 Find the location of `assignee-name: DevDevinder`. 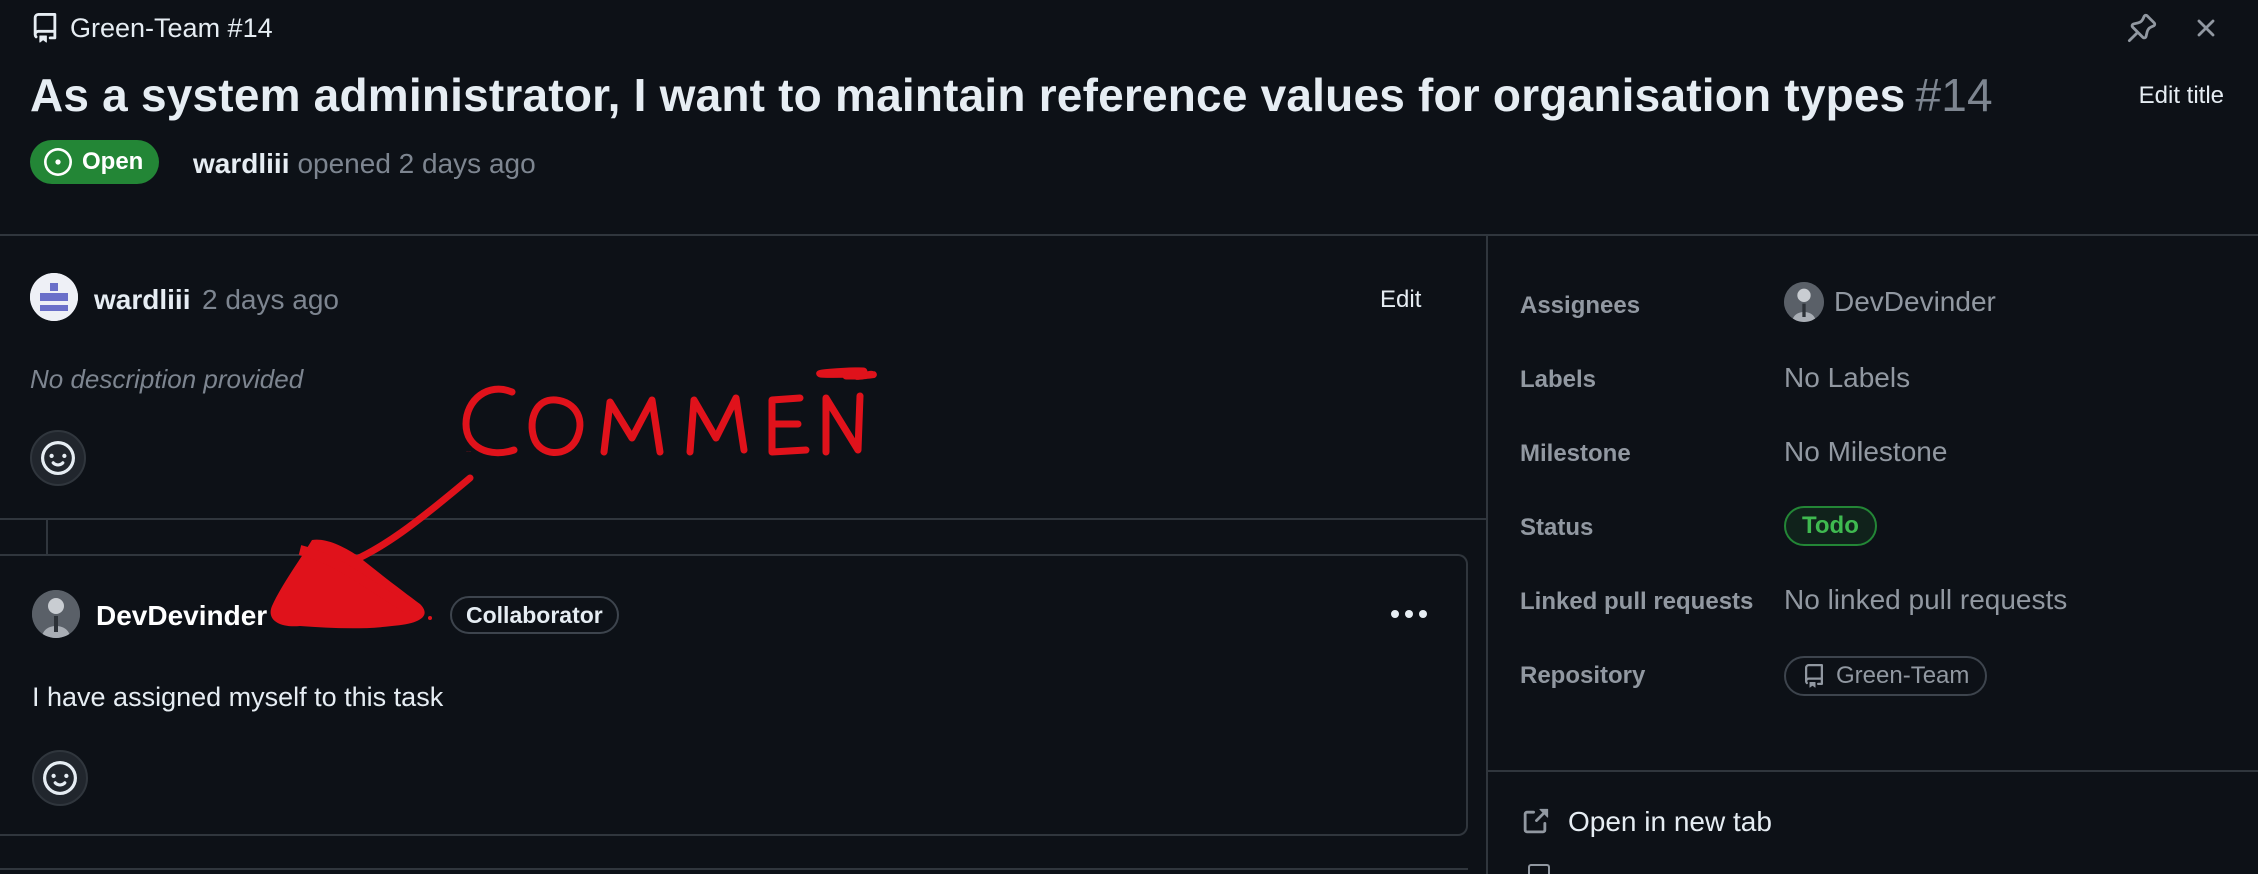

assignee-name: DevDevinder is located at coordinates (1915, 301).